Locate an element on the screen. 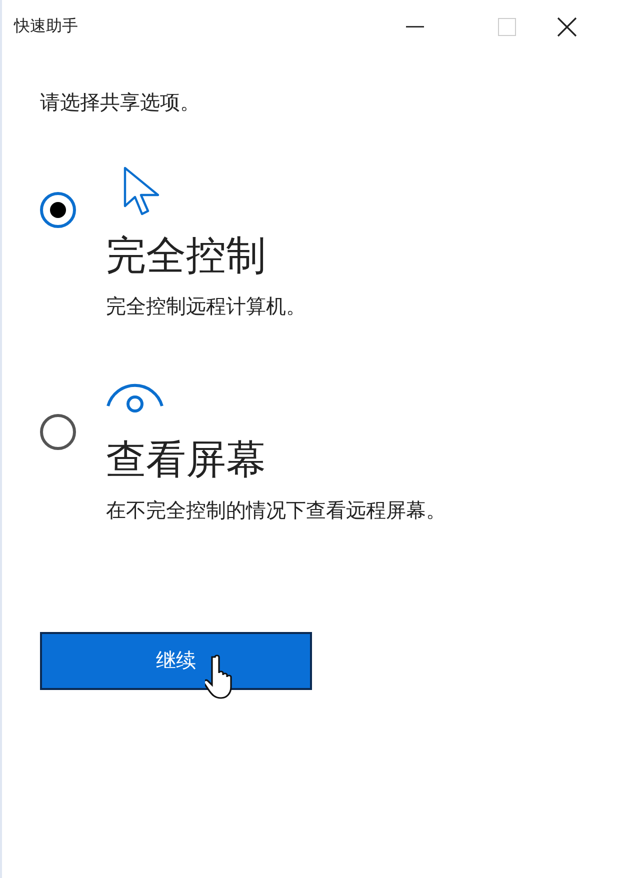  continue-button: 继续 is located at coordinates (176, 661).